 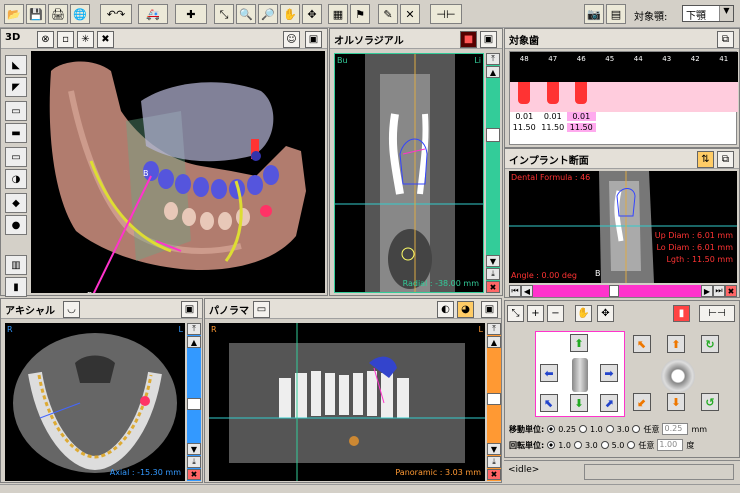 I want to click on slider-start-icon: ⏮, so click(x=515, y=291).